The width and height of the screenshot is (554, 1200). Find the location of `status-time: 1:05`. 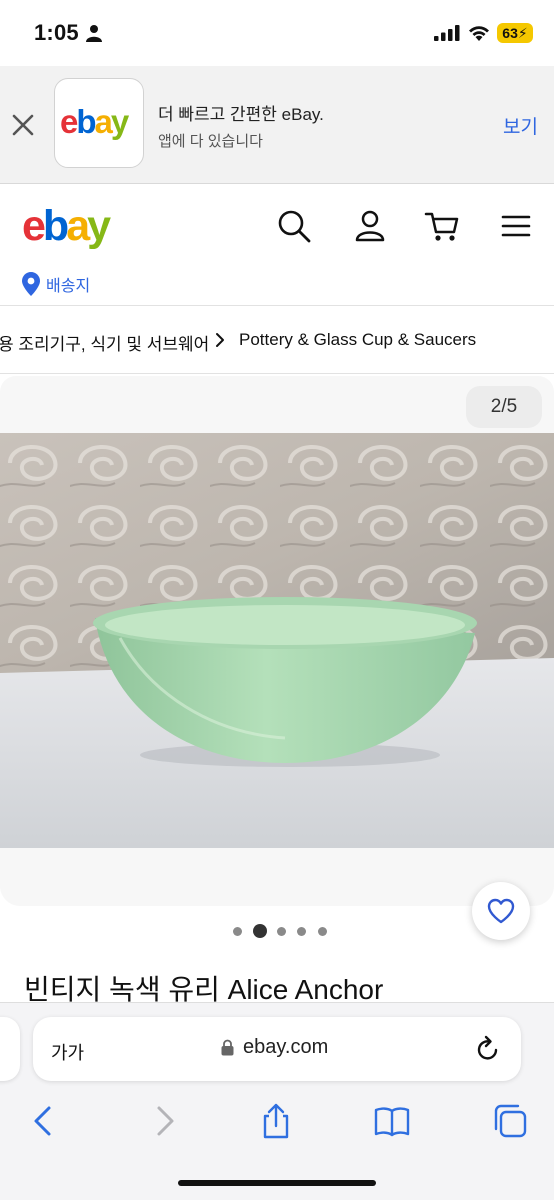

status-time: 1:05 is located at coordinates (56, 32).